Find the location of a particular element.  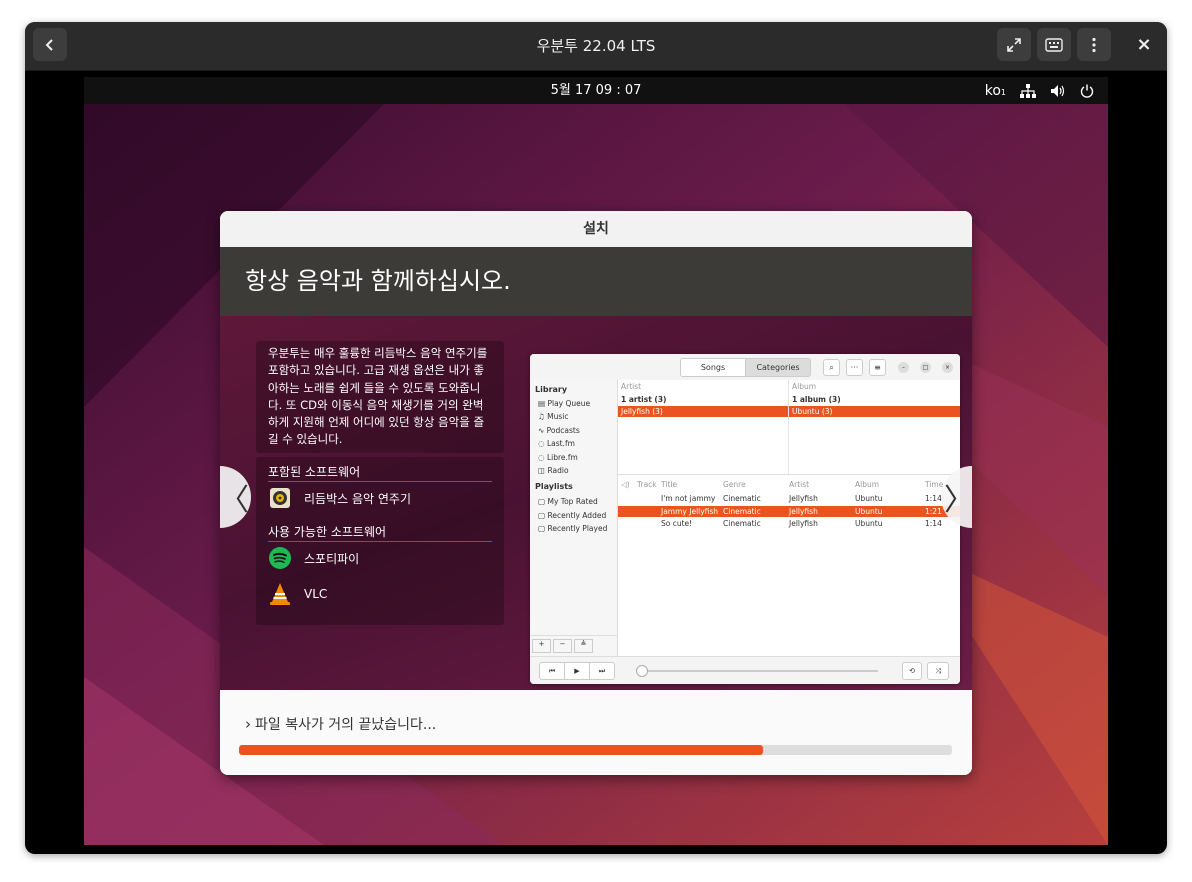

system-tray: ko1 is located at coordinates (1039, 90).